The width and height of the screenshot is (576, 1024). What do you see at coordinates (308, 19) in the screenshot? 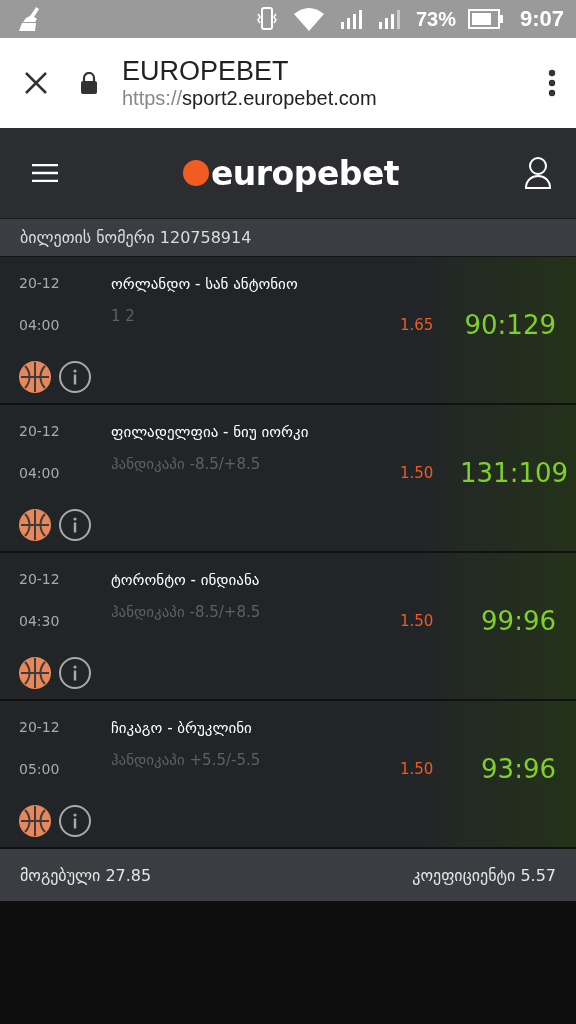
I see `wifi-icon` at bounding box center [308, 19].